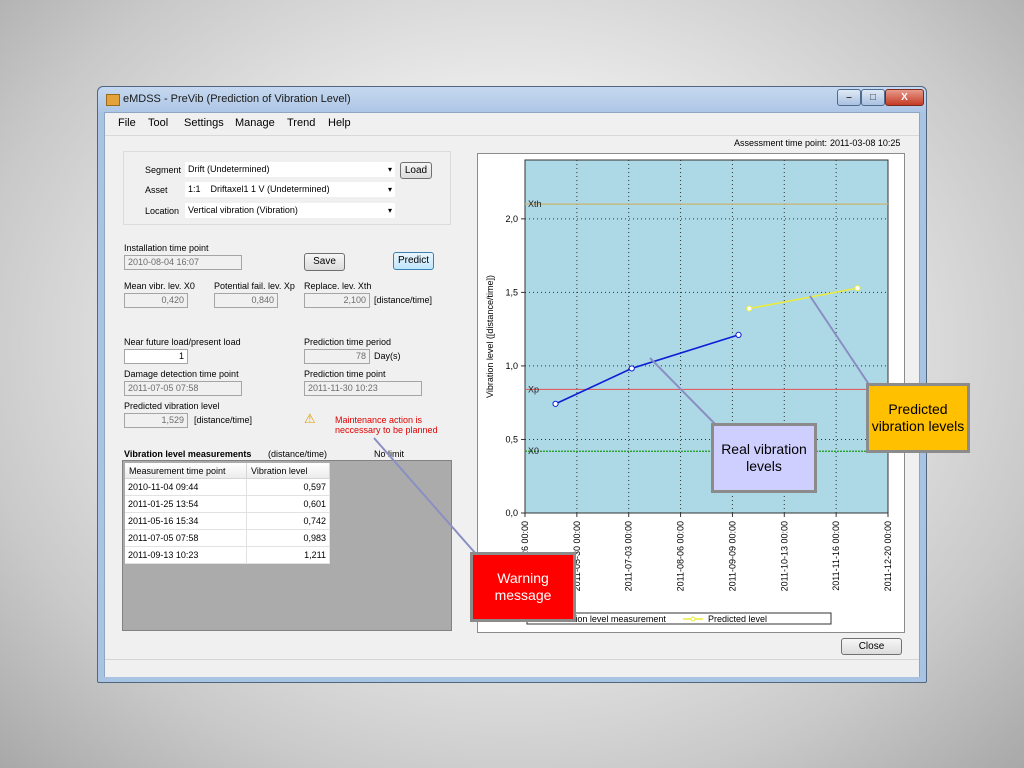 This screenshot has width=1024, height=768. I want to click on measurements-unit: (distance/time), so click(298, 454).